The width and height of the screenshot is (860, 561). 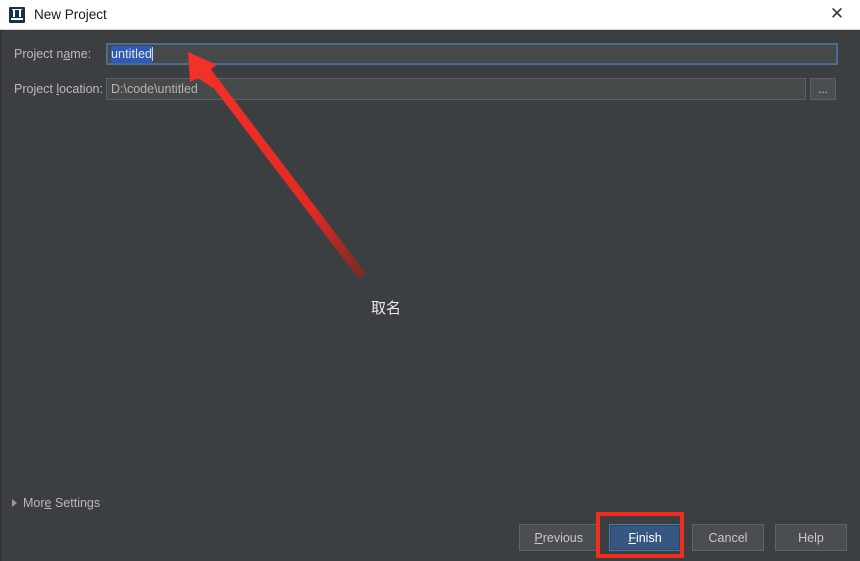 I want to click on chevron-right-icon, so click(x=14, y=503).